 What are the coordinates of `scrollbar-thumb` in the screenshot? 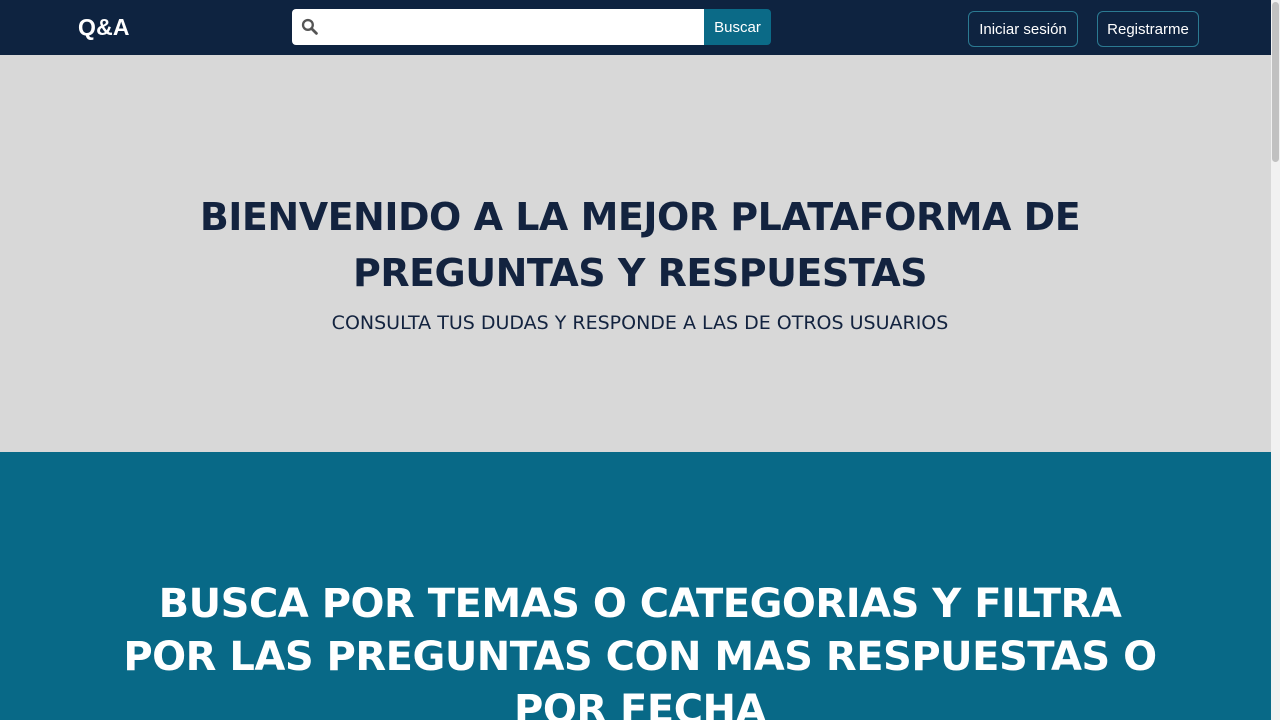 It's located at (1275, 82).